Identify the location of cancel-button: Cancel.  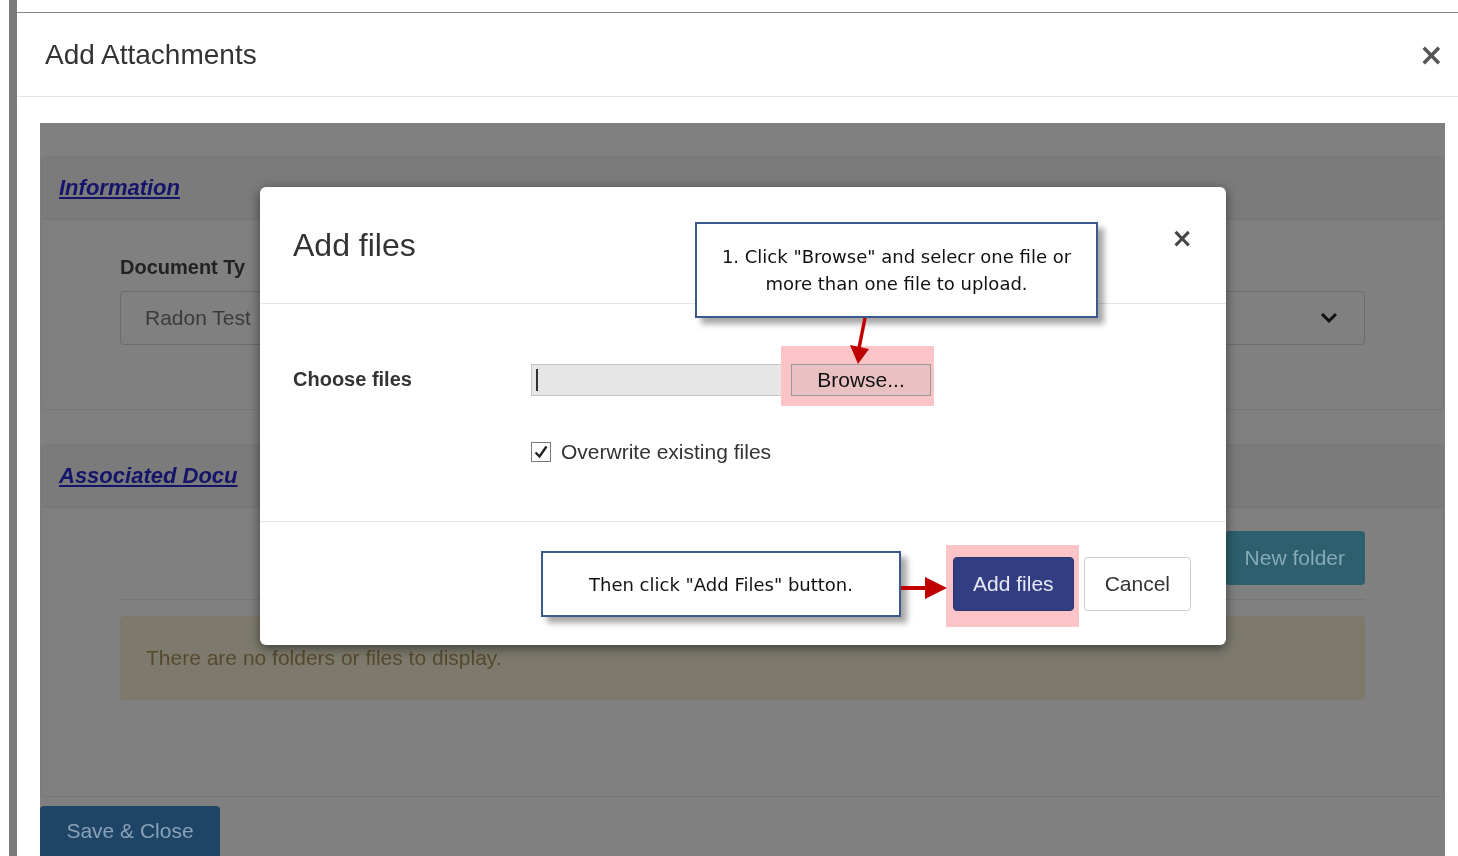
(1137, 583).